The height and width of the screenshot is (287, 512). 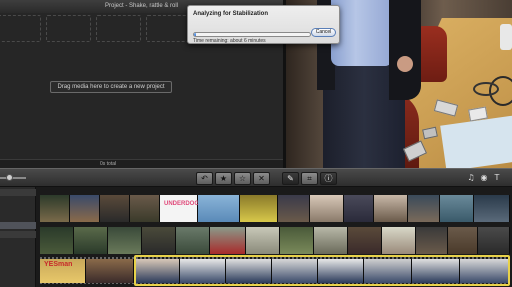 I want to click on clip-filmstrip: UNDERDOG, so click(x=275, y=208).